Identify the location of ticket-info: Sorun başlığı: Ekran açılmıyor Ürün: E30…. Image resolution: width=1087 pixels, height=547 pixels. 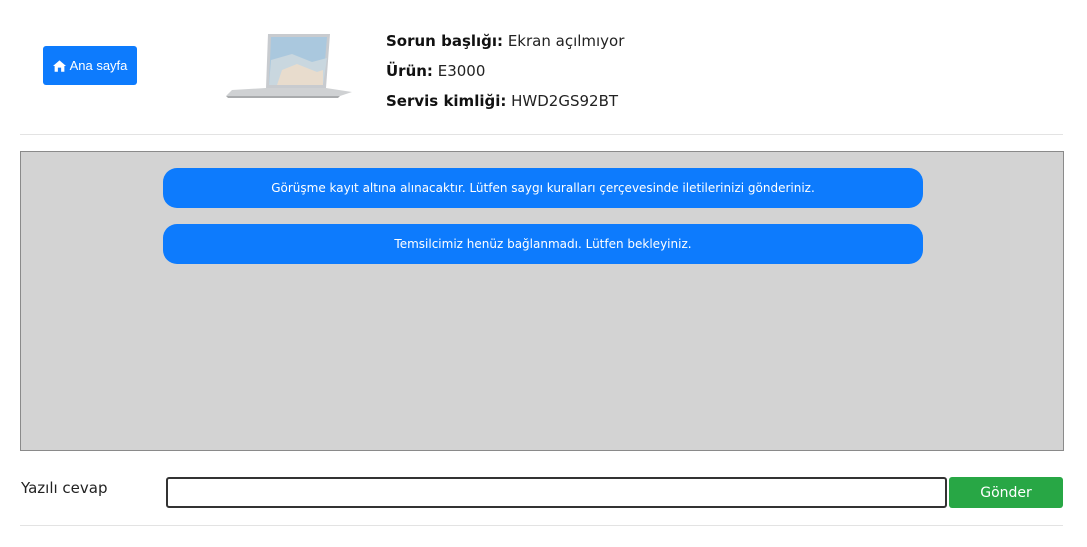
(505, 71).